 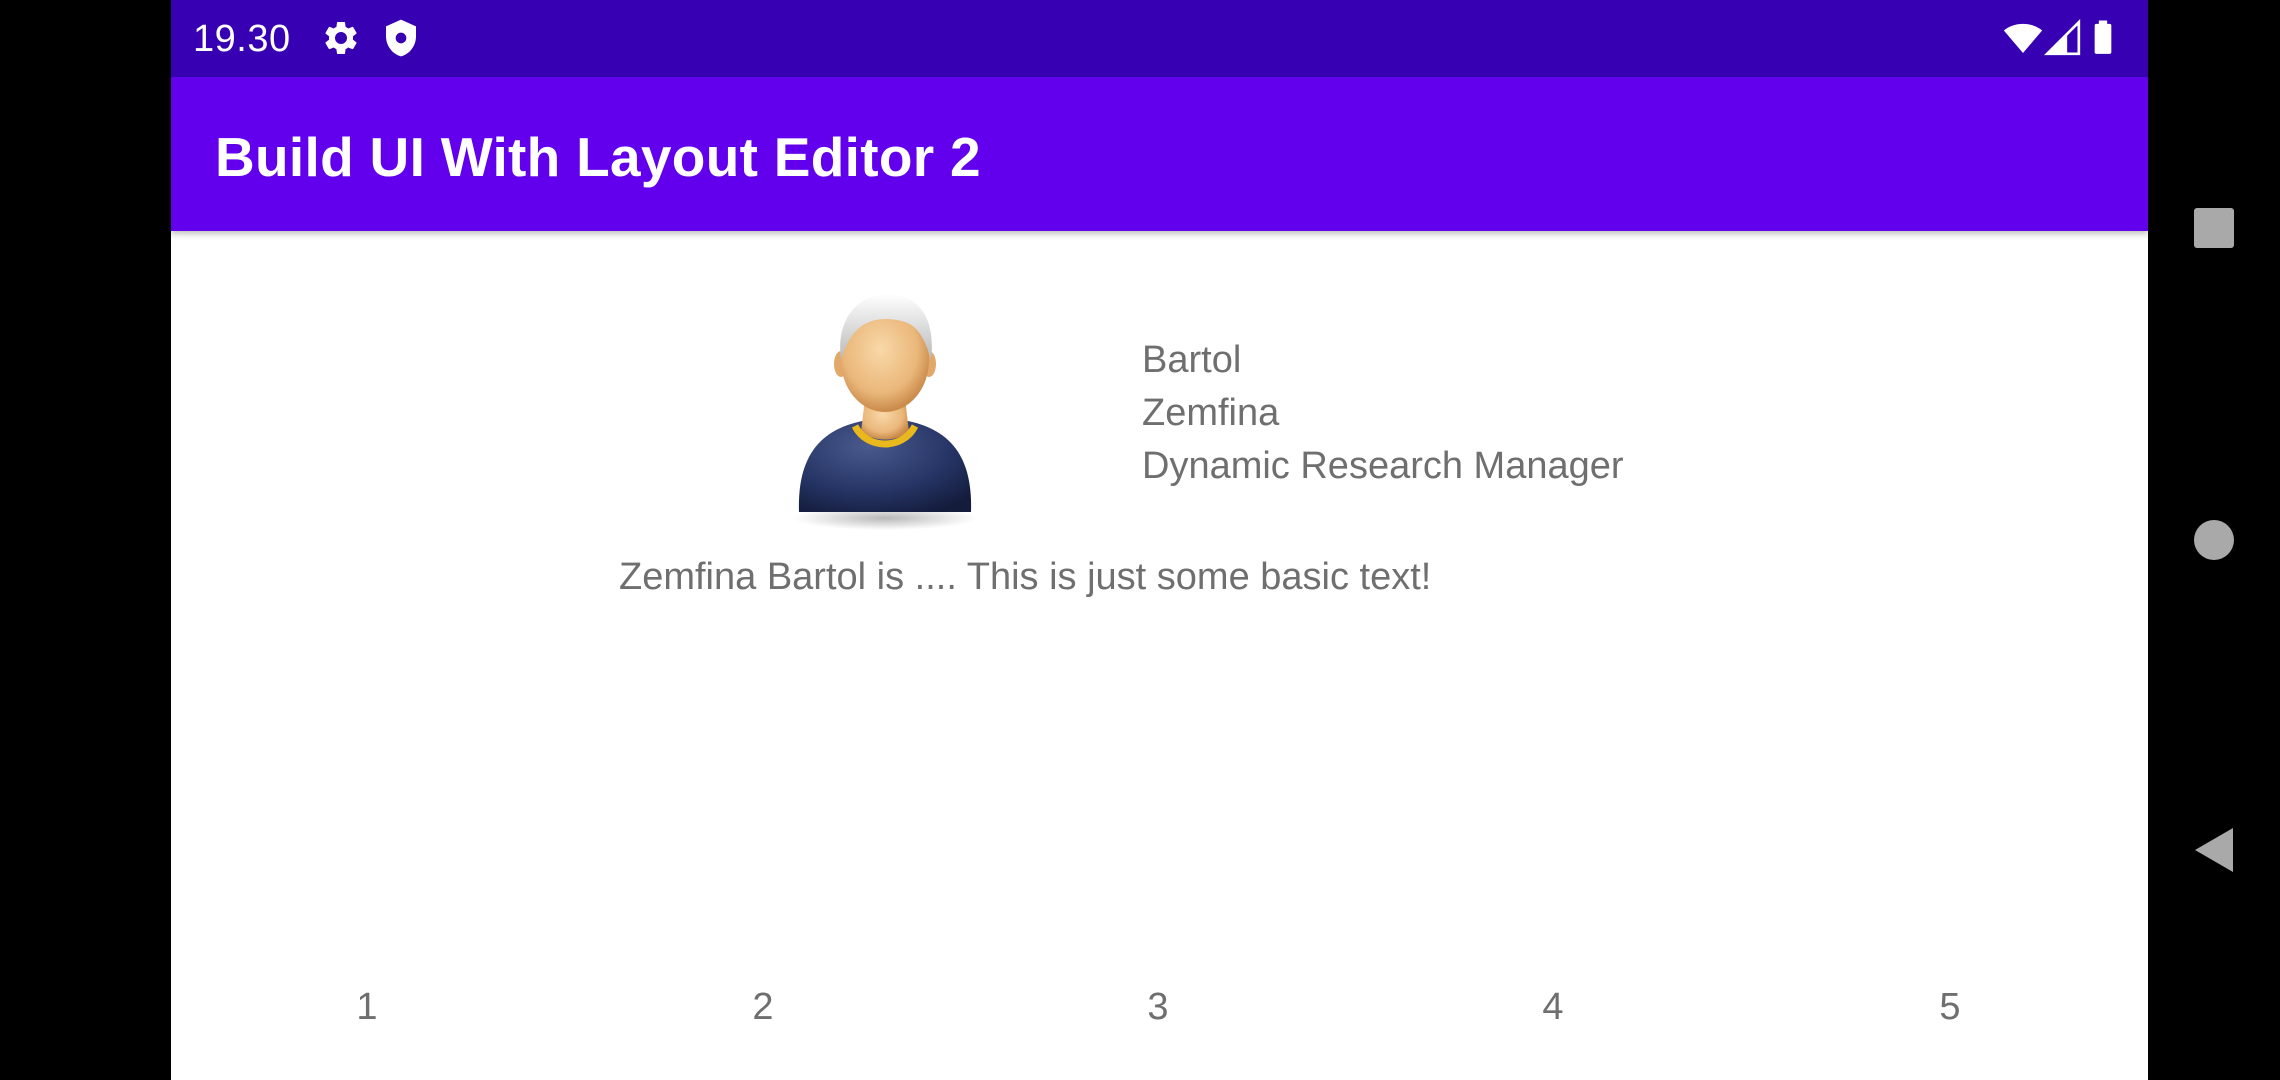 What do you see at coordinates (1159, 154) in the screenshot?
I see `app-bar: Build UI With Layout Editor 2` at bounding box center [1159, 154].